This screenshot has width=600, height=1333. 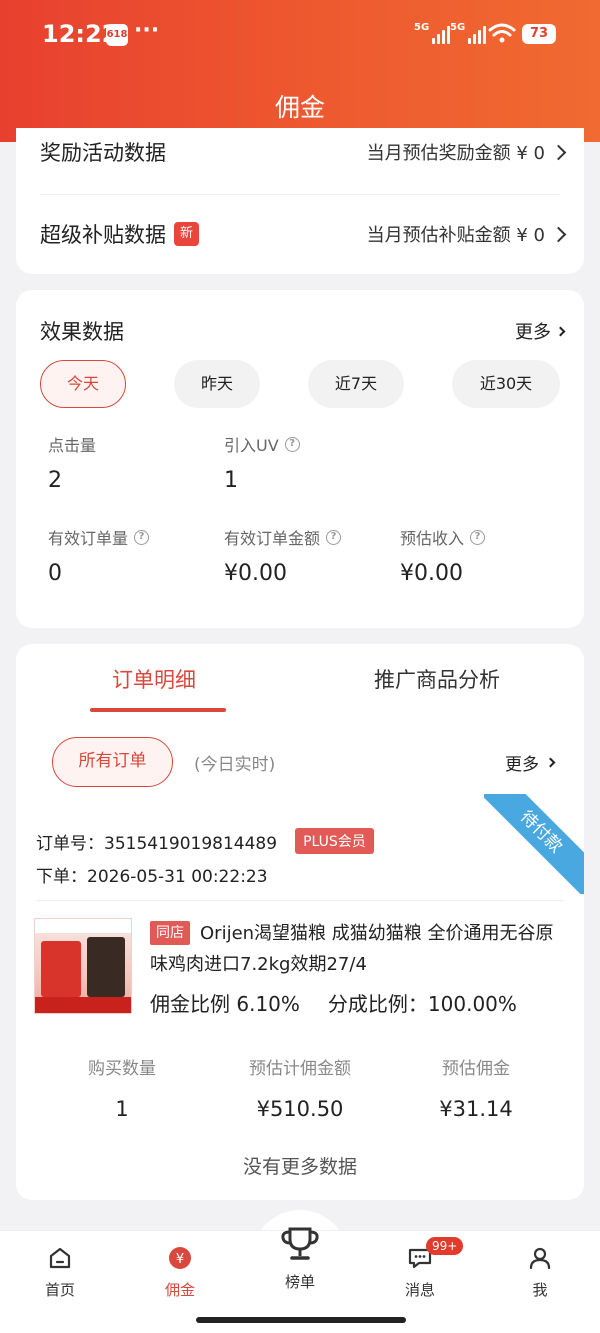 What do you see at coordinates (191, 843) in the screenshot?
I see `order-number: 3515419019814489` at bounding box center [191, 843].